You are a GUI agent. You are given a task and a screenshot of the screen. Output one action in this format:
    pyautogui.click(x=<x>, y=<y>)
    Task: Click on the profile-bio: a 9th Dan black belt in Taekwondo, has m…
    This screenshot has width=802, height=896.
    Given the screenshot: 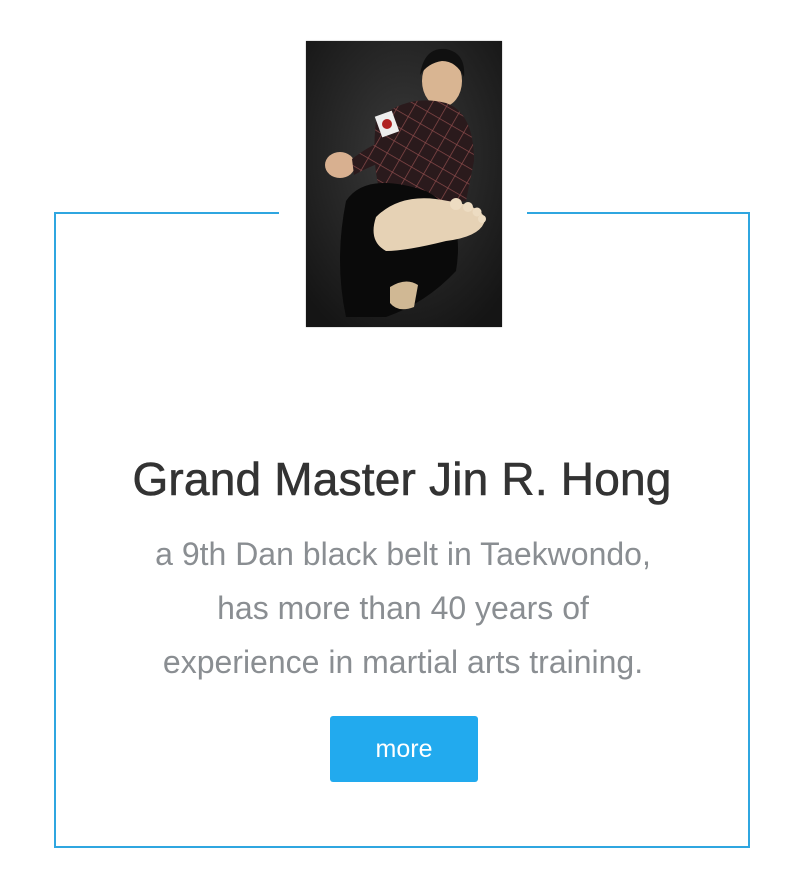 What is the action you would take?
    pyautogui.click(x=403, y=608)
    